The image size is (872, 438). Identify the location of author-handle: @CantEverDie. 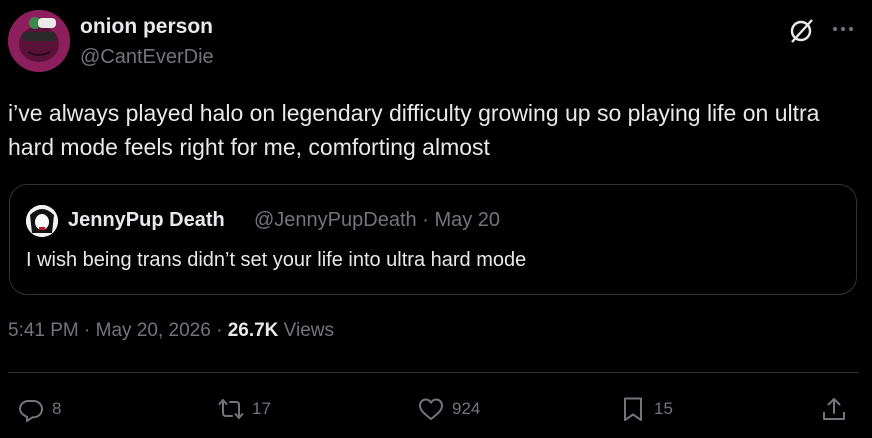
(147, 57).